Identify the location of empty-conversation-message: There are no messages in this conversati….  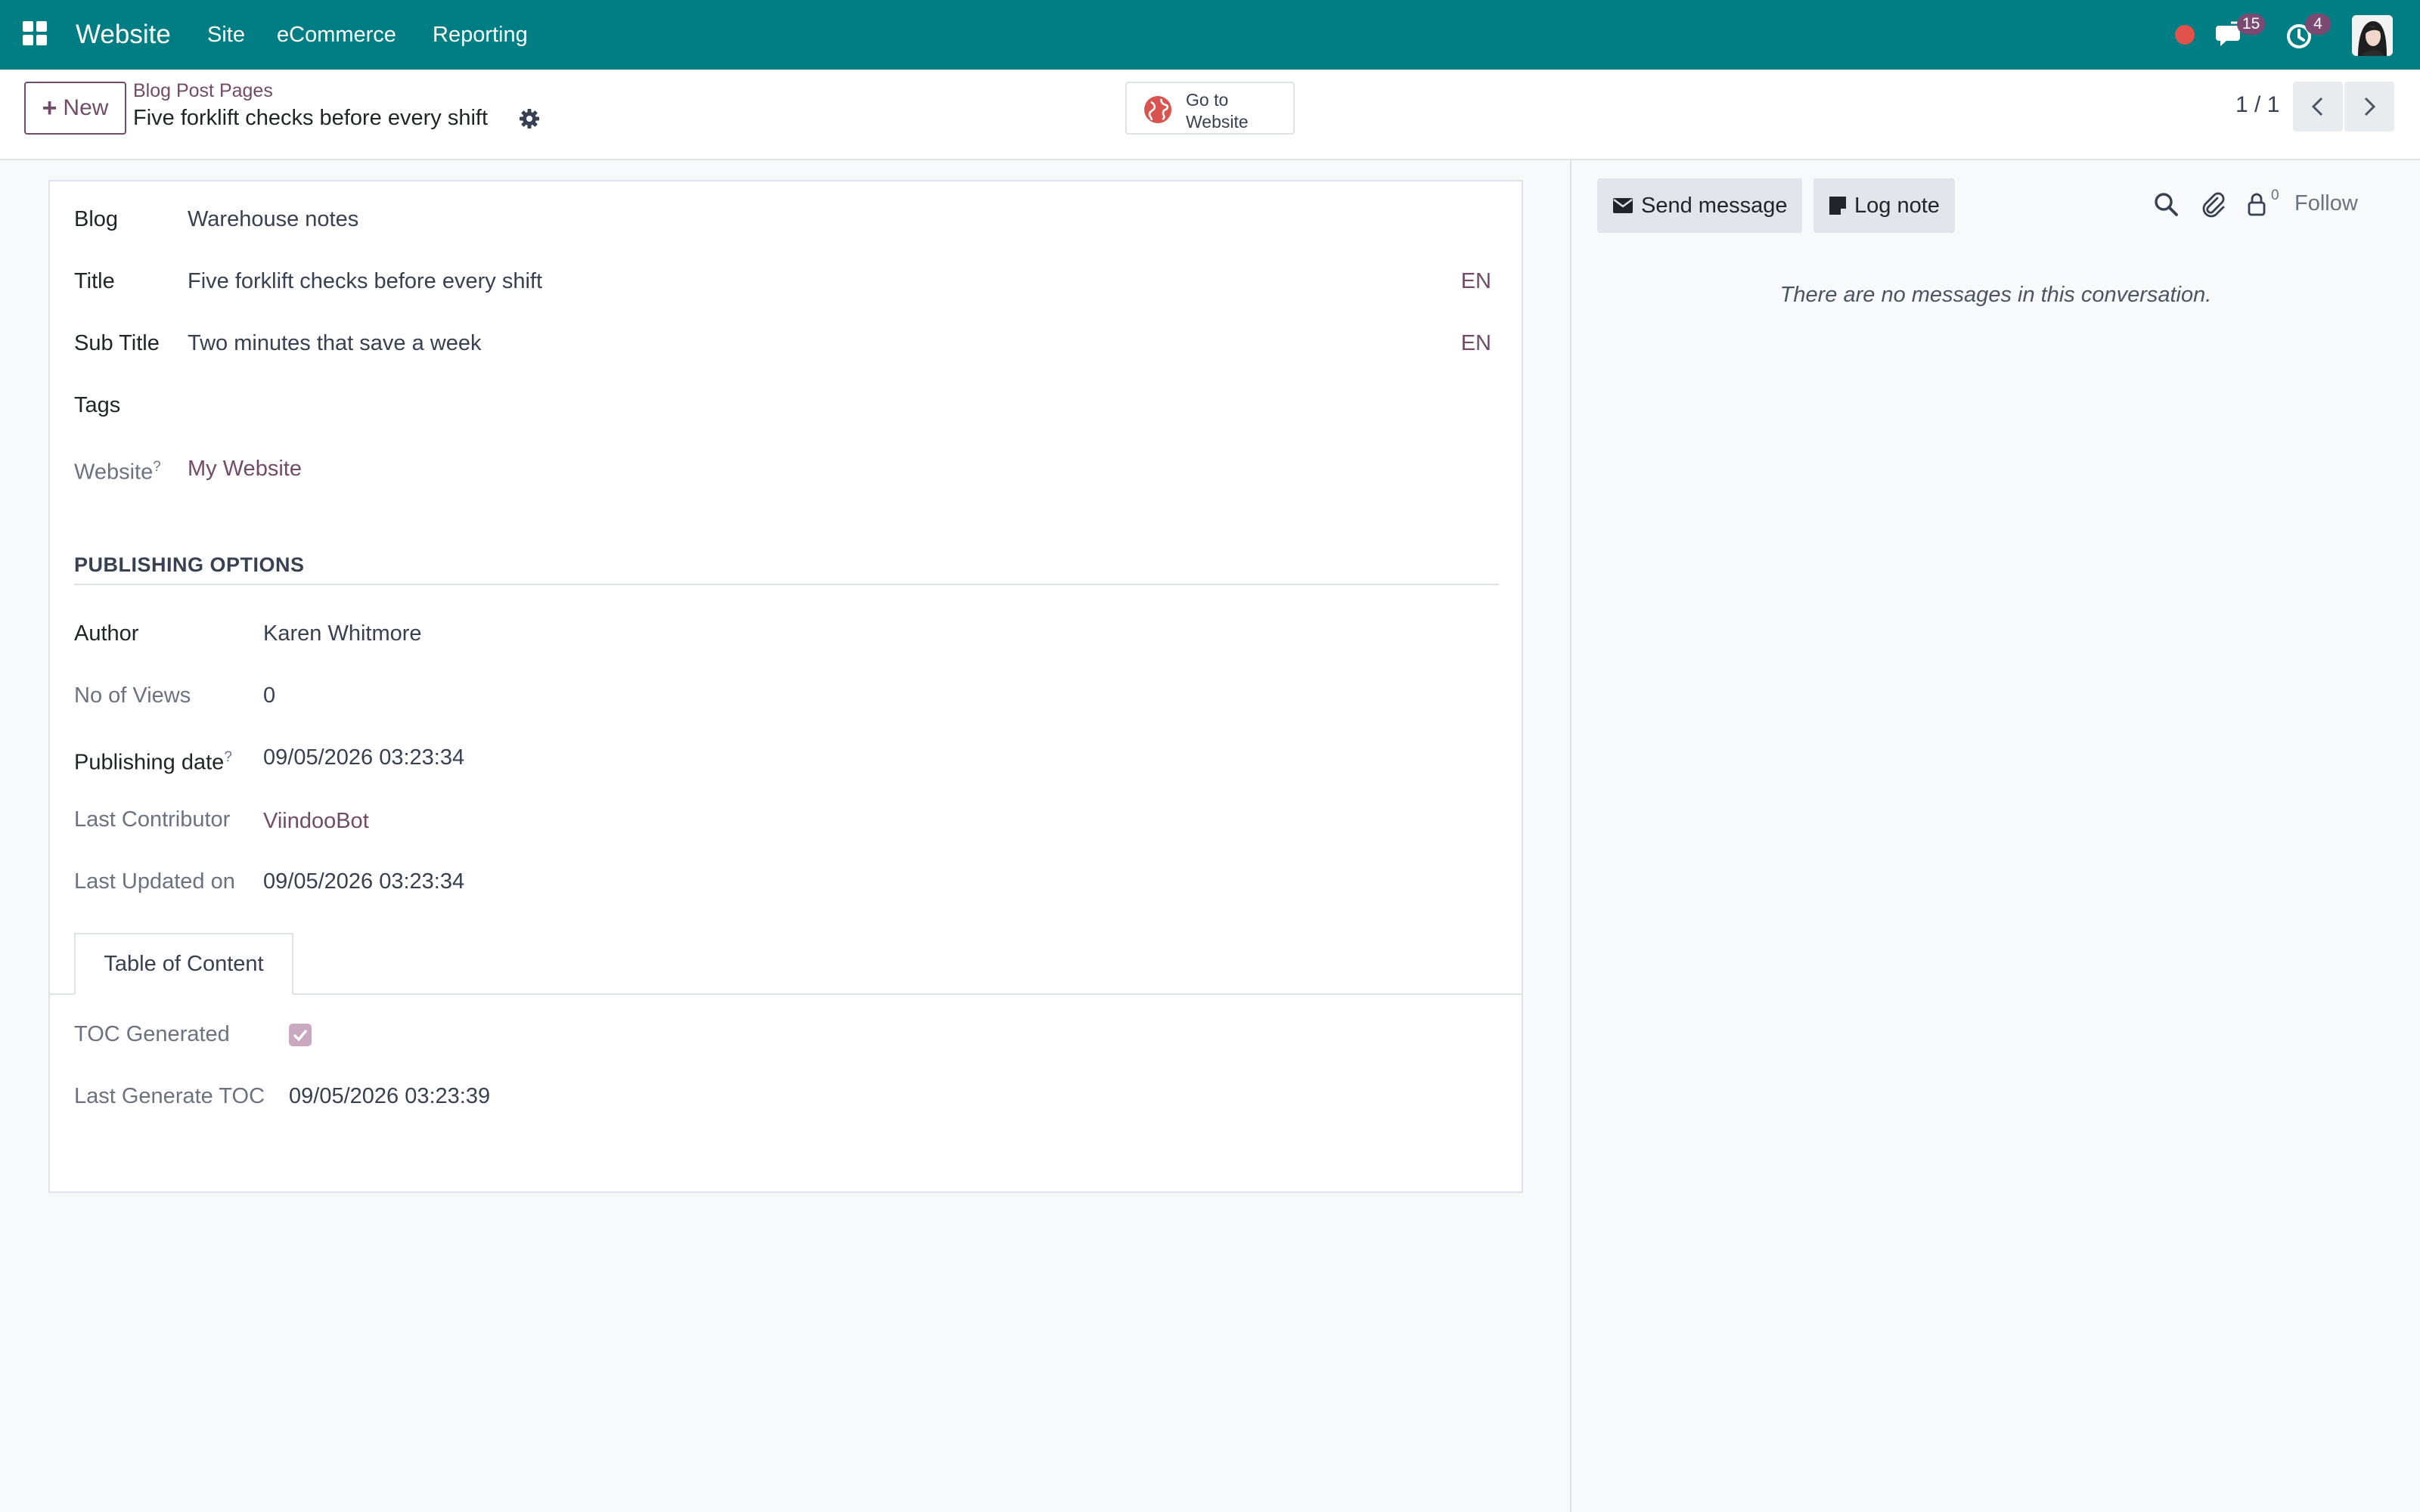
(1995, 295).